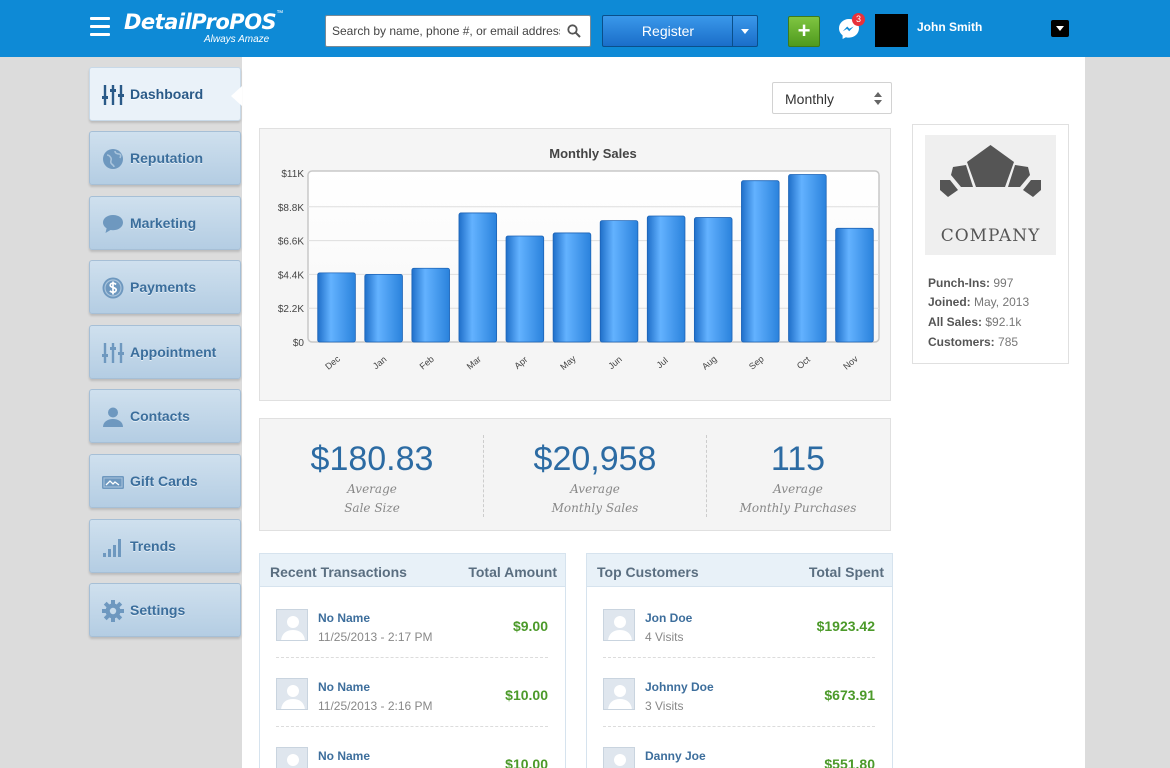 Image resolution: width=1170 pixels, height=768 pixels. Describe the element at coordinates (427, 363) in the screenshot. I see `x-tick-label: Feb` at that location.